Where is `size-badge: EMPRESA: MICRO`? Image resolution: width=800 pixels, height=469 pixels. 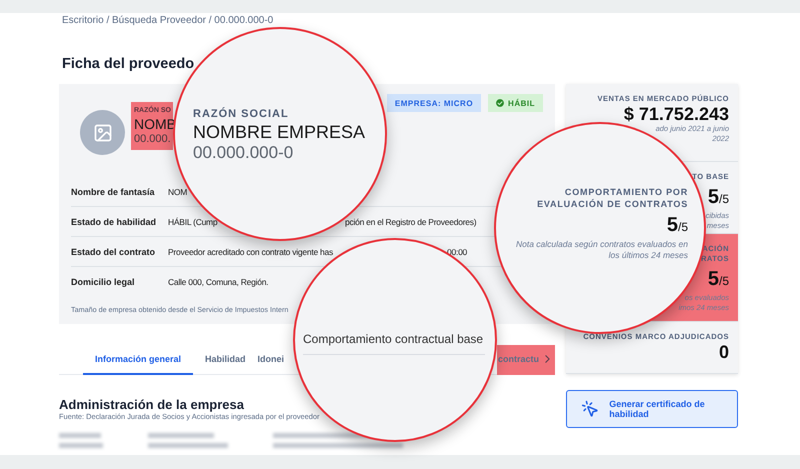 size-badge: EMPRESA: MICRO is located at coordinates (434, 103).